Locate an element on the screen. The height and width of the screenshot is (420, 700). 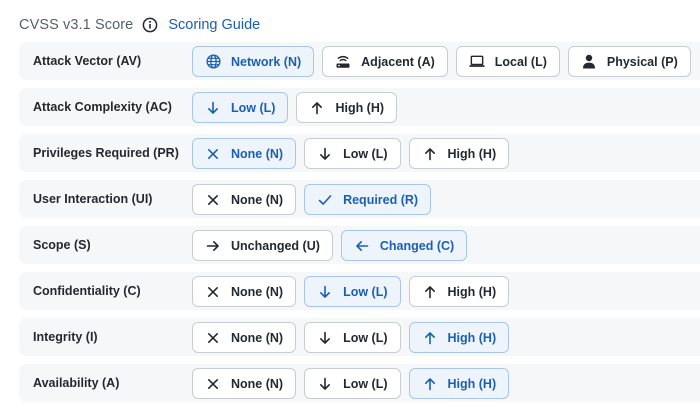
globe-icon is located at coordinates (213, 62).